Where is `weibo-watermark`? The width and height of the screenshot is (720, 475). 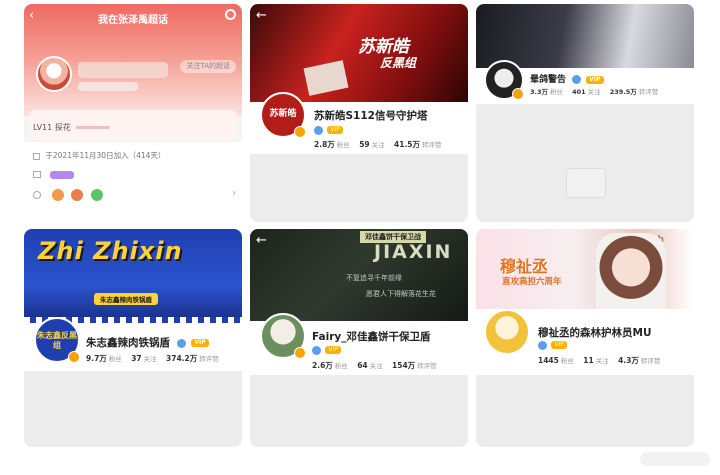 weibo-watermark is located at coordinates (675, 459).